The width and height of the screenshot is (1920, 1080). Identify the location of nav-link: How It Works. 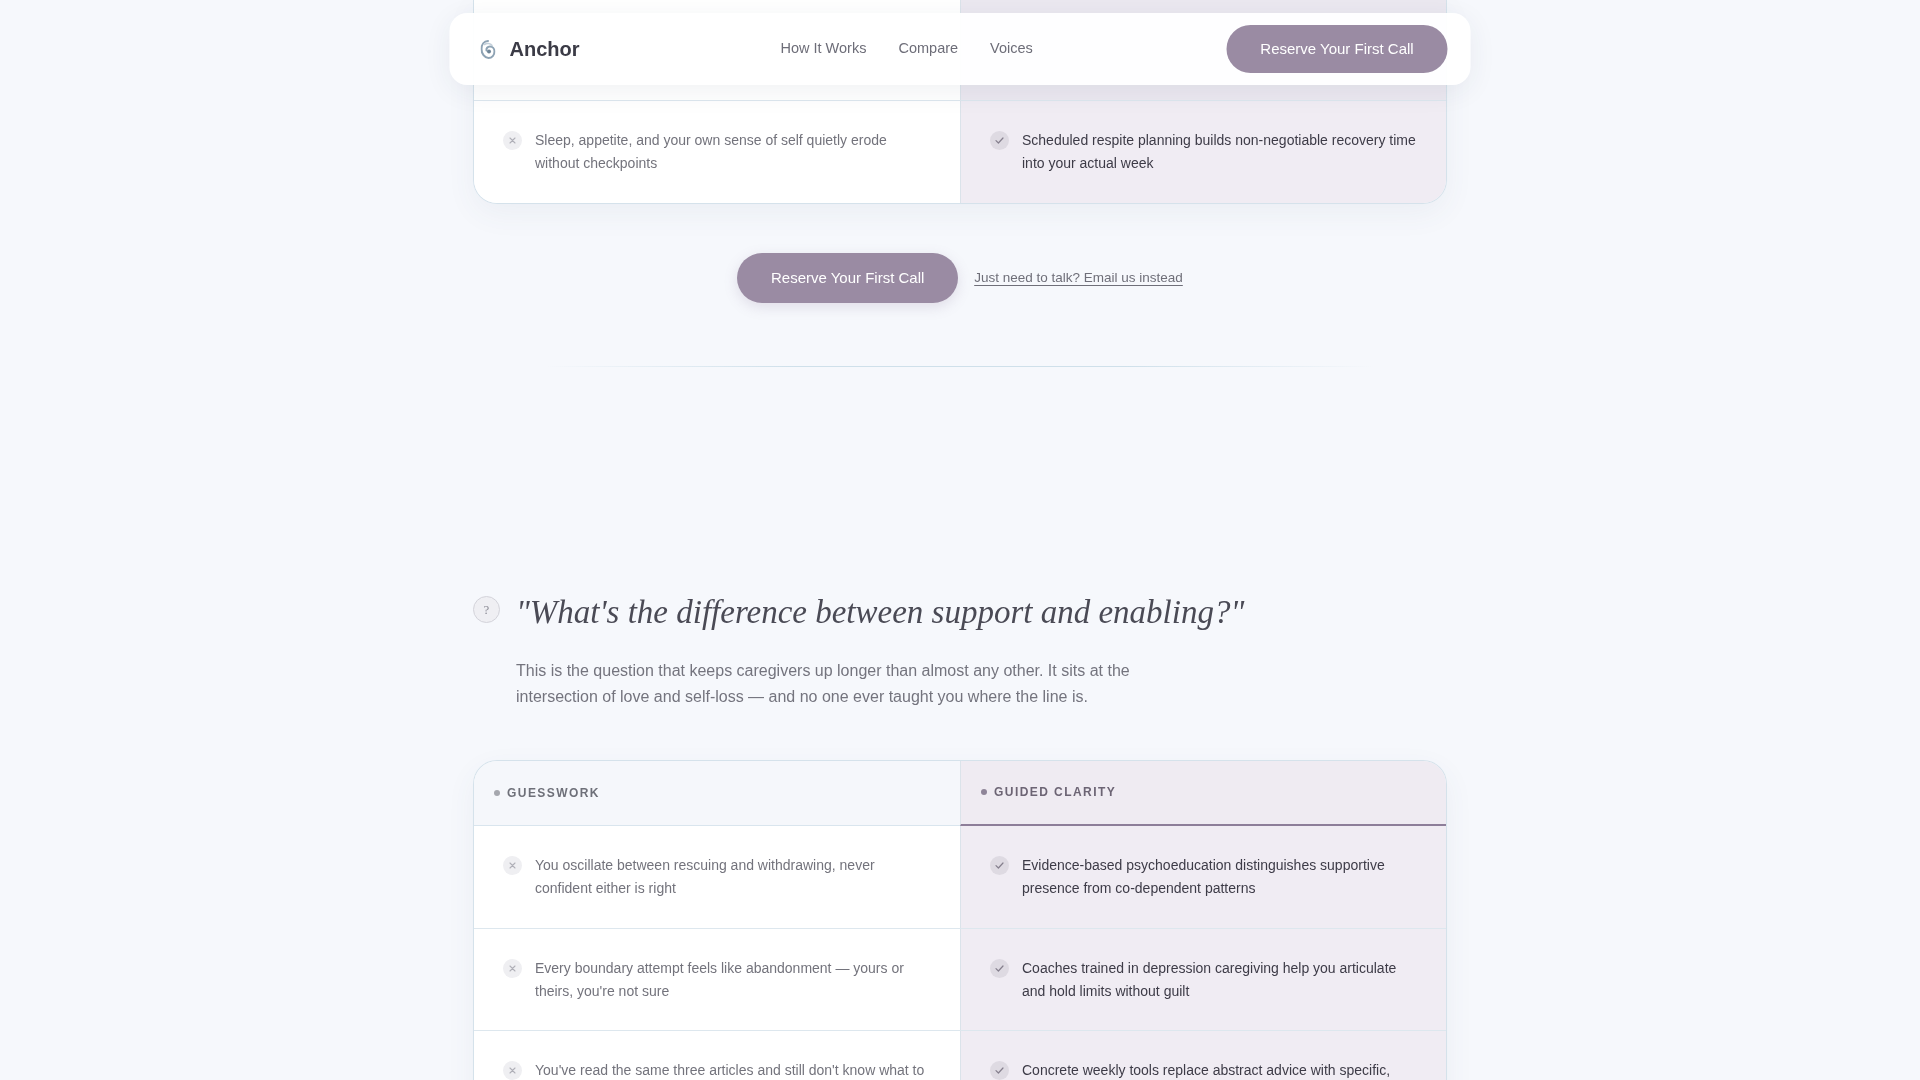
(823, 49).